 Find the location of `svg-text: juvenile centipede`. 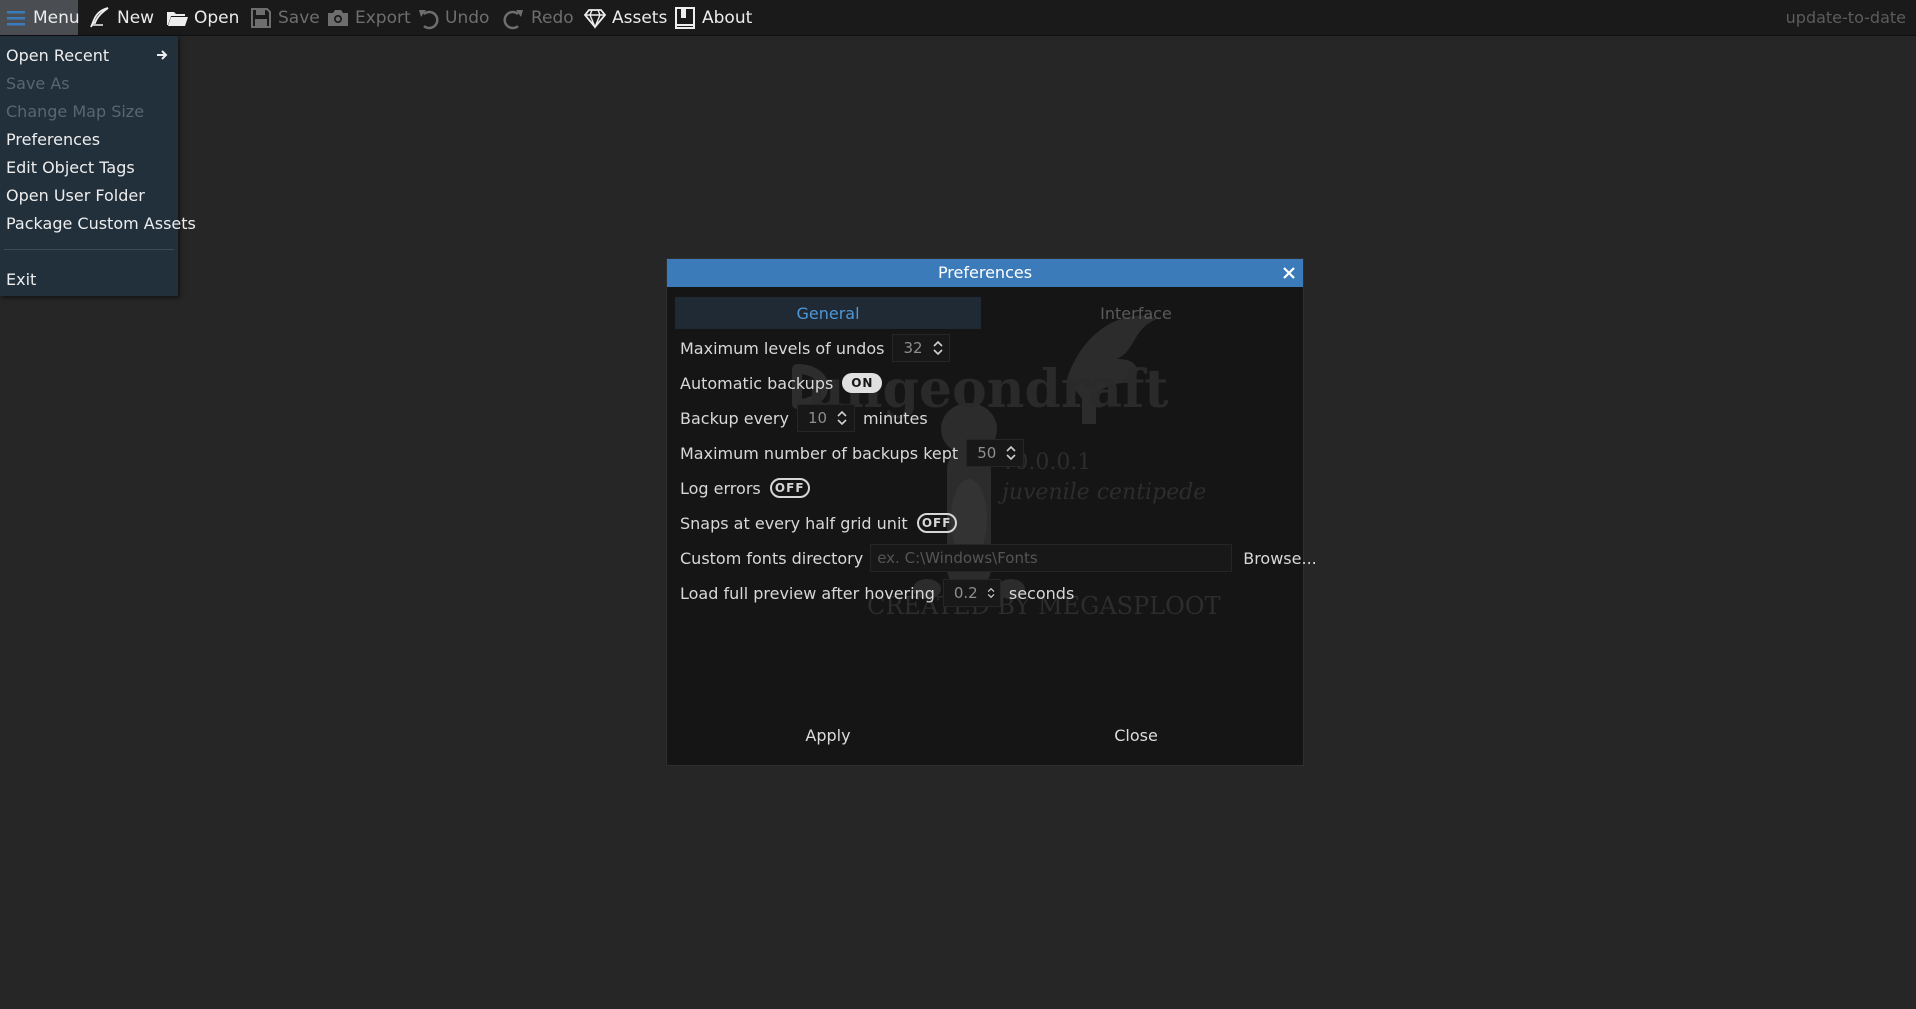

svg-text: juvenile centipede is located at coordinates (1101, 492).